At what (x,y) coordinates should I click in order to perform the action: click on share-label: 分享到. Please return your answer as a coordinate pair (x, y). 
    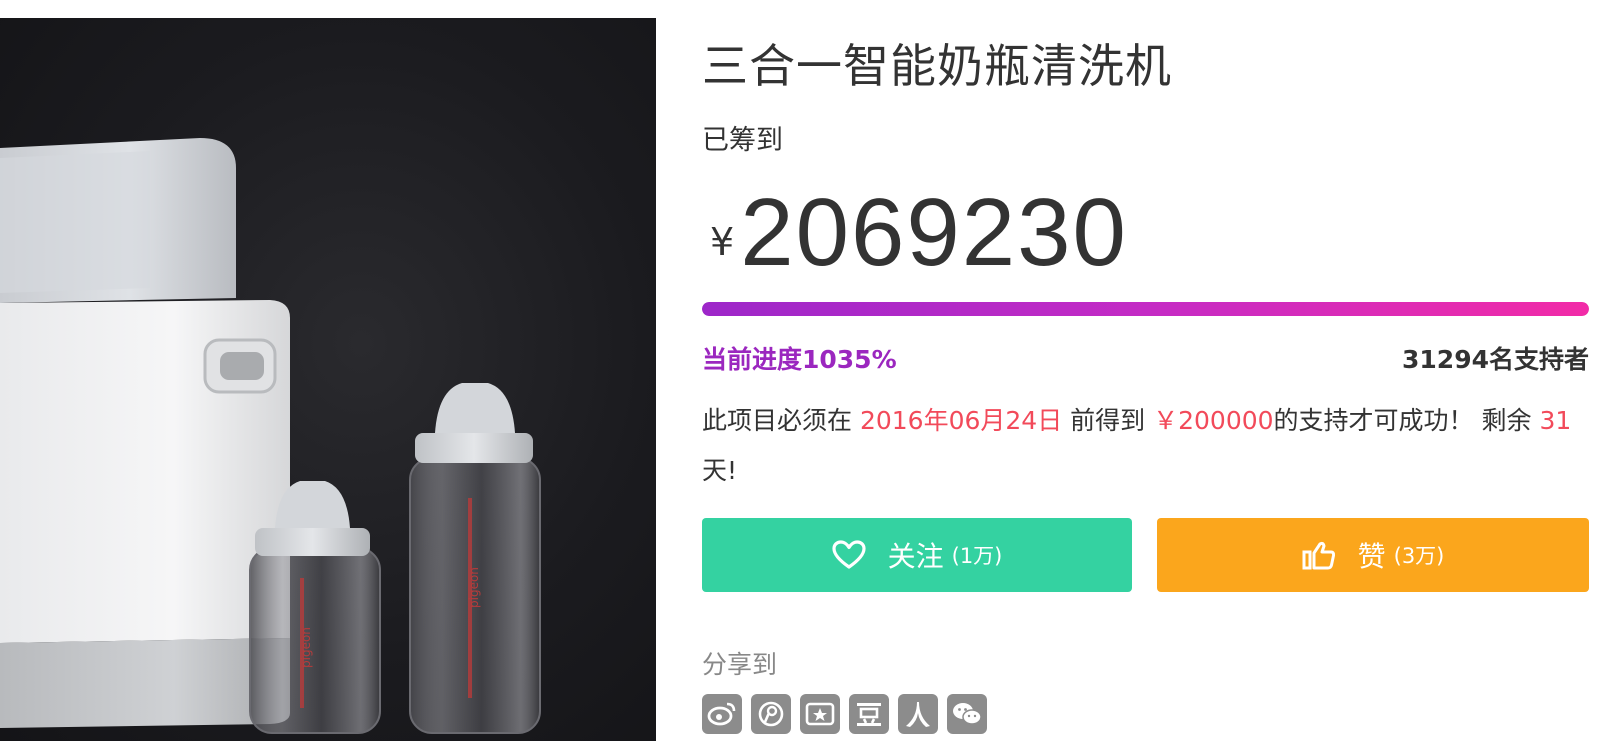
    Looking at the image, I should click on (740, 664).